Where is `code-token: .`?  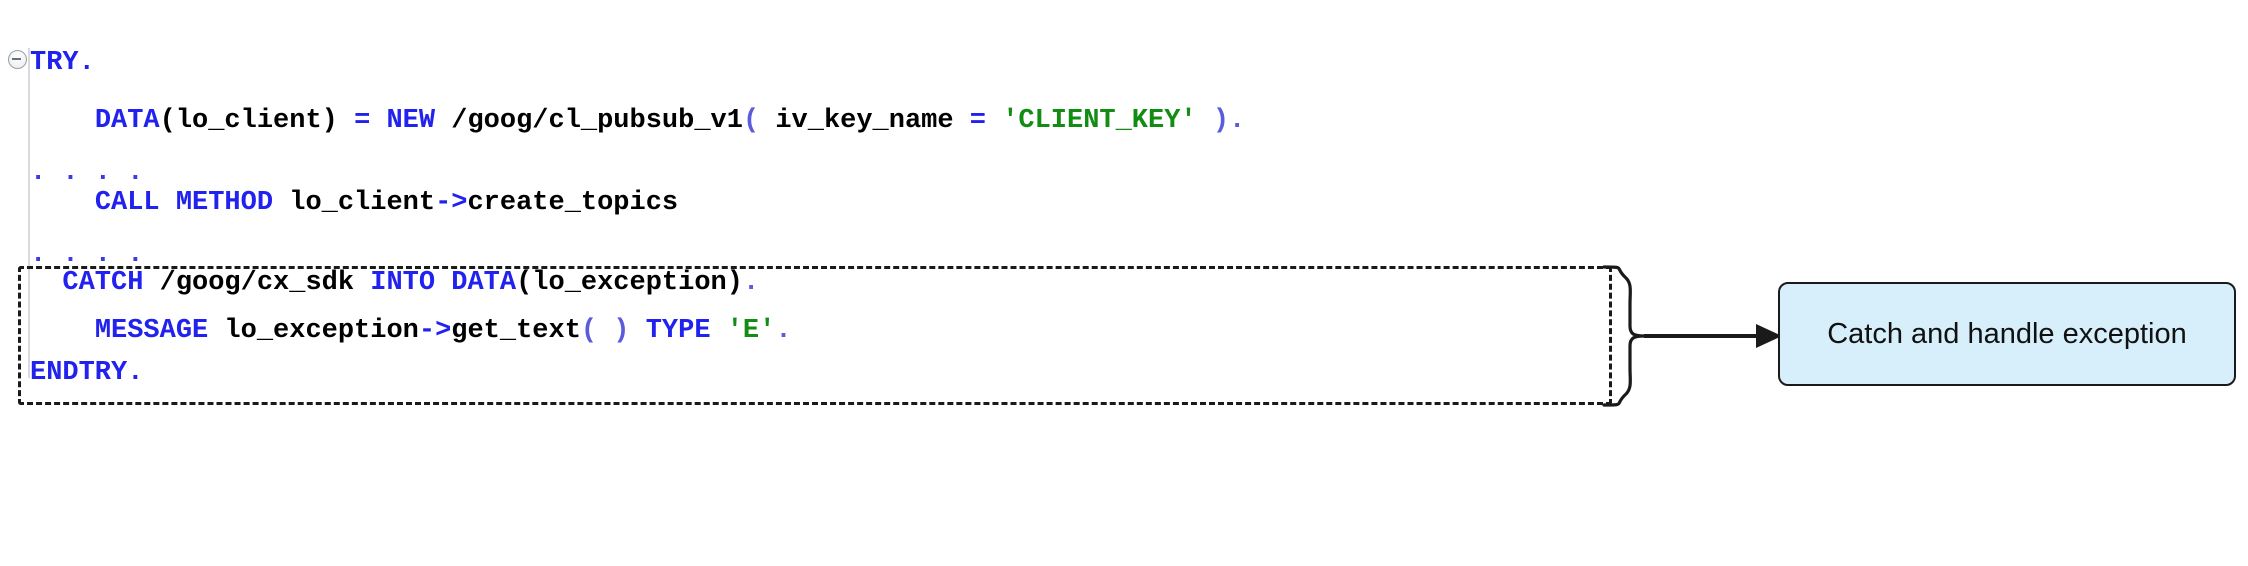 code-token: . is located at coordinates (1237, 121).